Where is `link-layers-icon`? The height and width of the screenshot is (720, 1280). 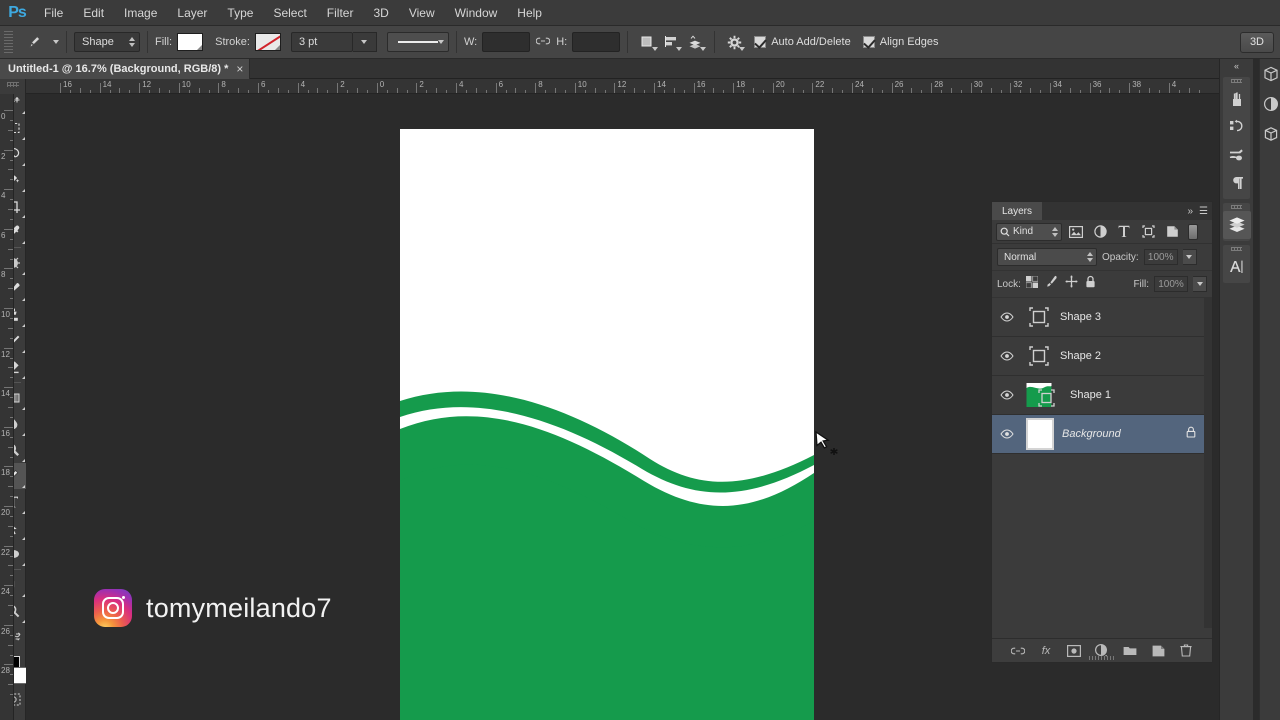 link-layers-icon is located at coordinates (1018, 651).